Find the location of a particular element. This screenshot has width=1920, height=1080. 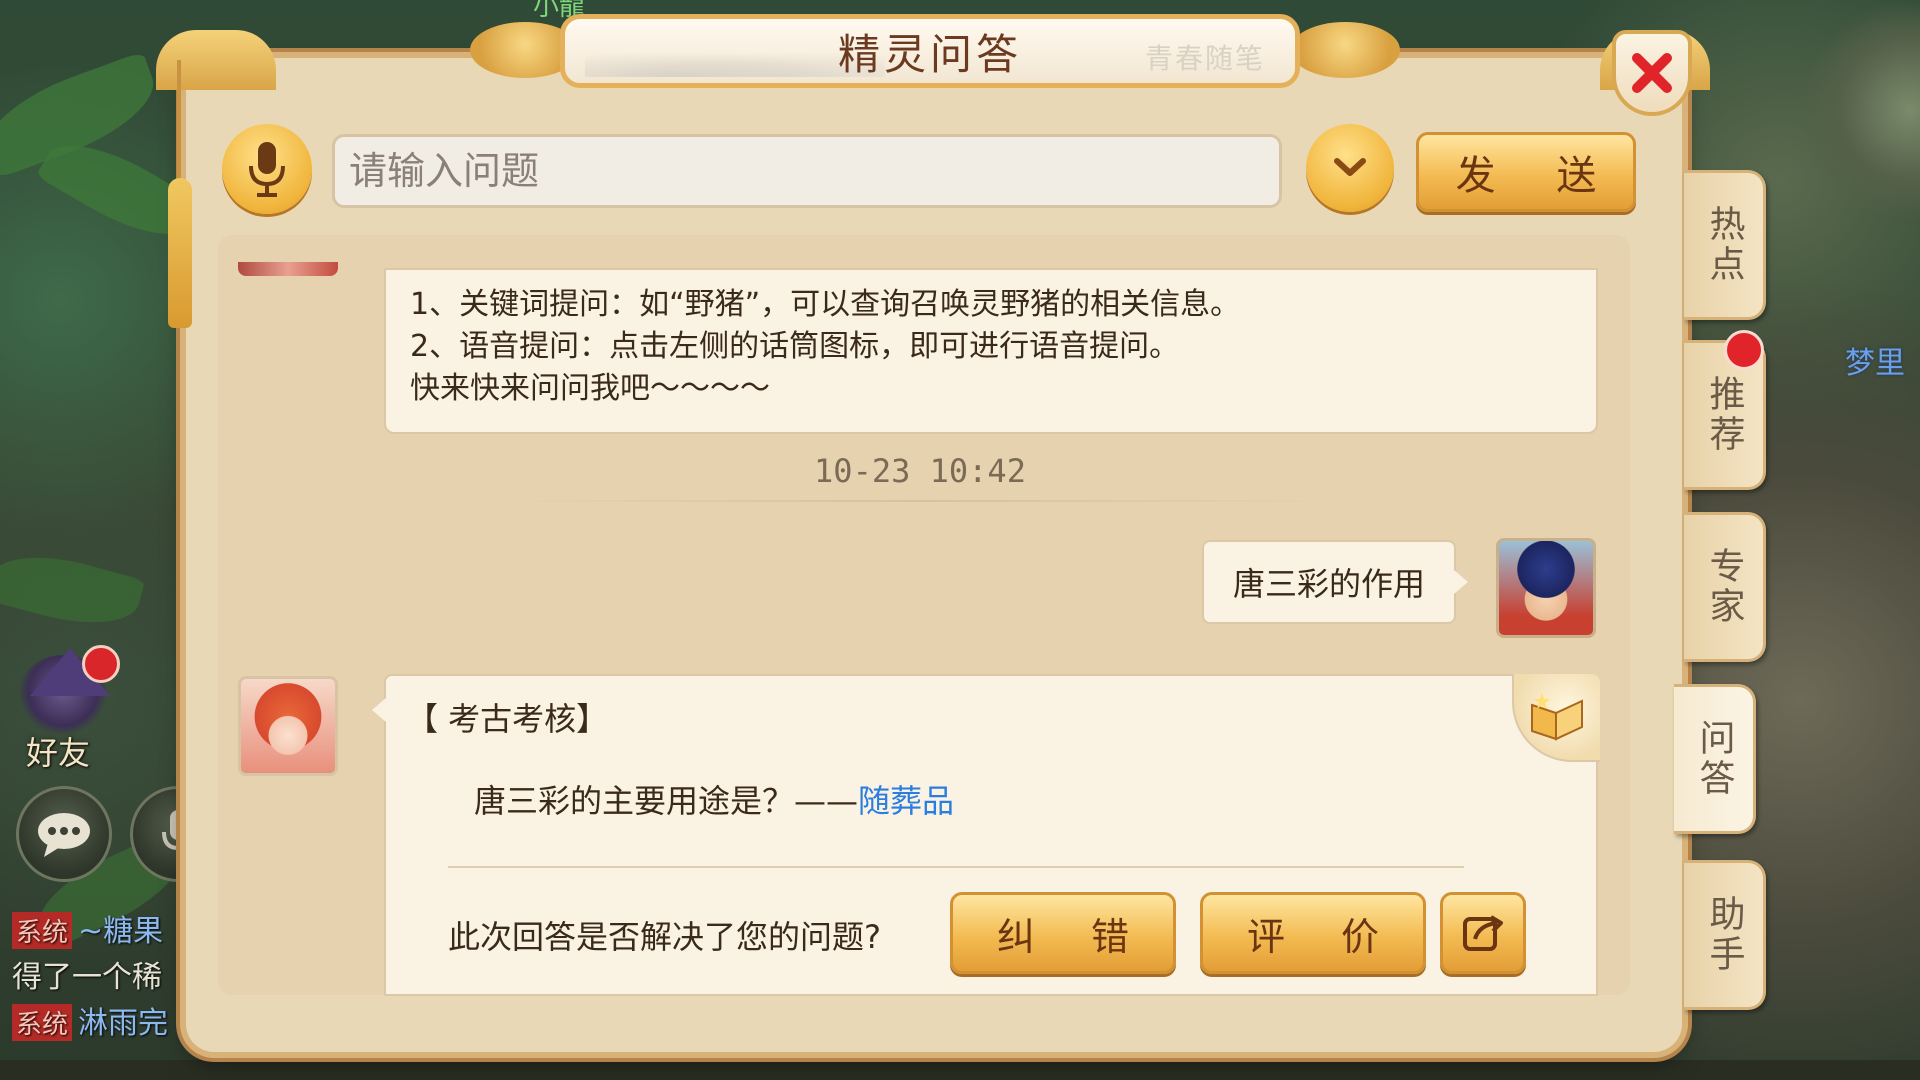

answer-text: 唐三彩的主要用途是？——随葬品 is located at coordinates (714, 799).